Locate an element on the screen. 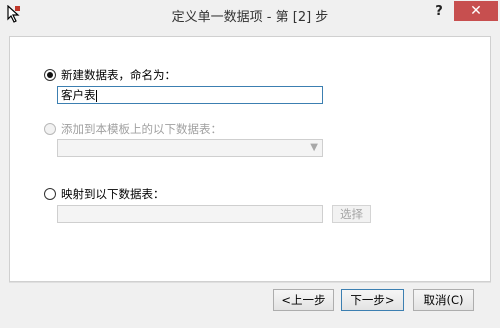 This screenshot has width=500, height=328. new-table-option: 新建数据表，命名为： is located at coordinates (110, 75).